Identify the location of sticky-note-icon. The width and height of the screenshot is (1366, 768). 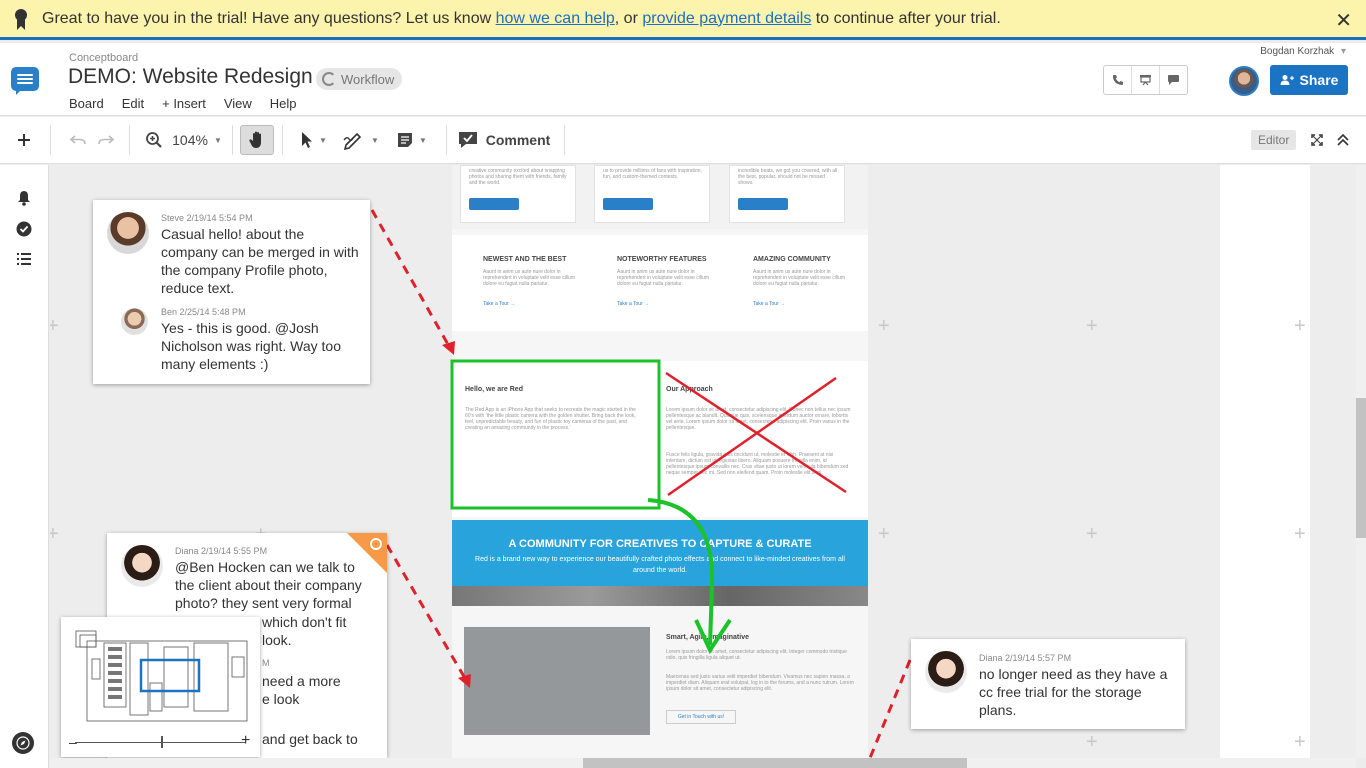
(405, 140).